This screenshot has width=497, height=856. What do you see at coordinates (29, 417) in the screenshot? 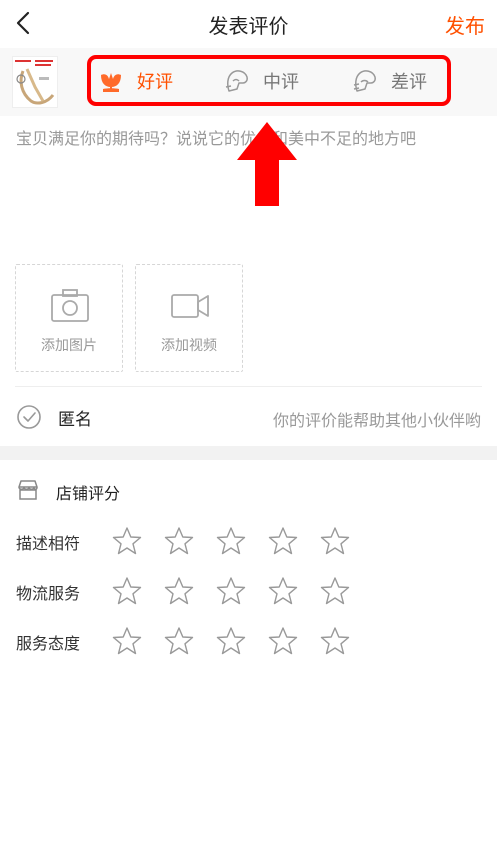
I see `check-circle-icon` at bounding box center [29, 417].